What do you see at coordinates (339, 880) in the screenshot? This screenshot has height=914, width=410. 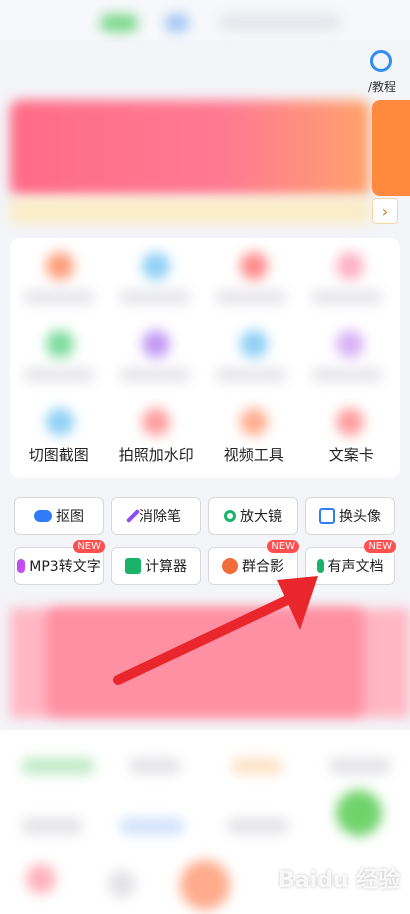 I see `watermark: Baidu 经验` at bounding box center [339, 880].